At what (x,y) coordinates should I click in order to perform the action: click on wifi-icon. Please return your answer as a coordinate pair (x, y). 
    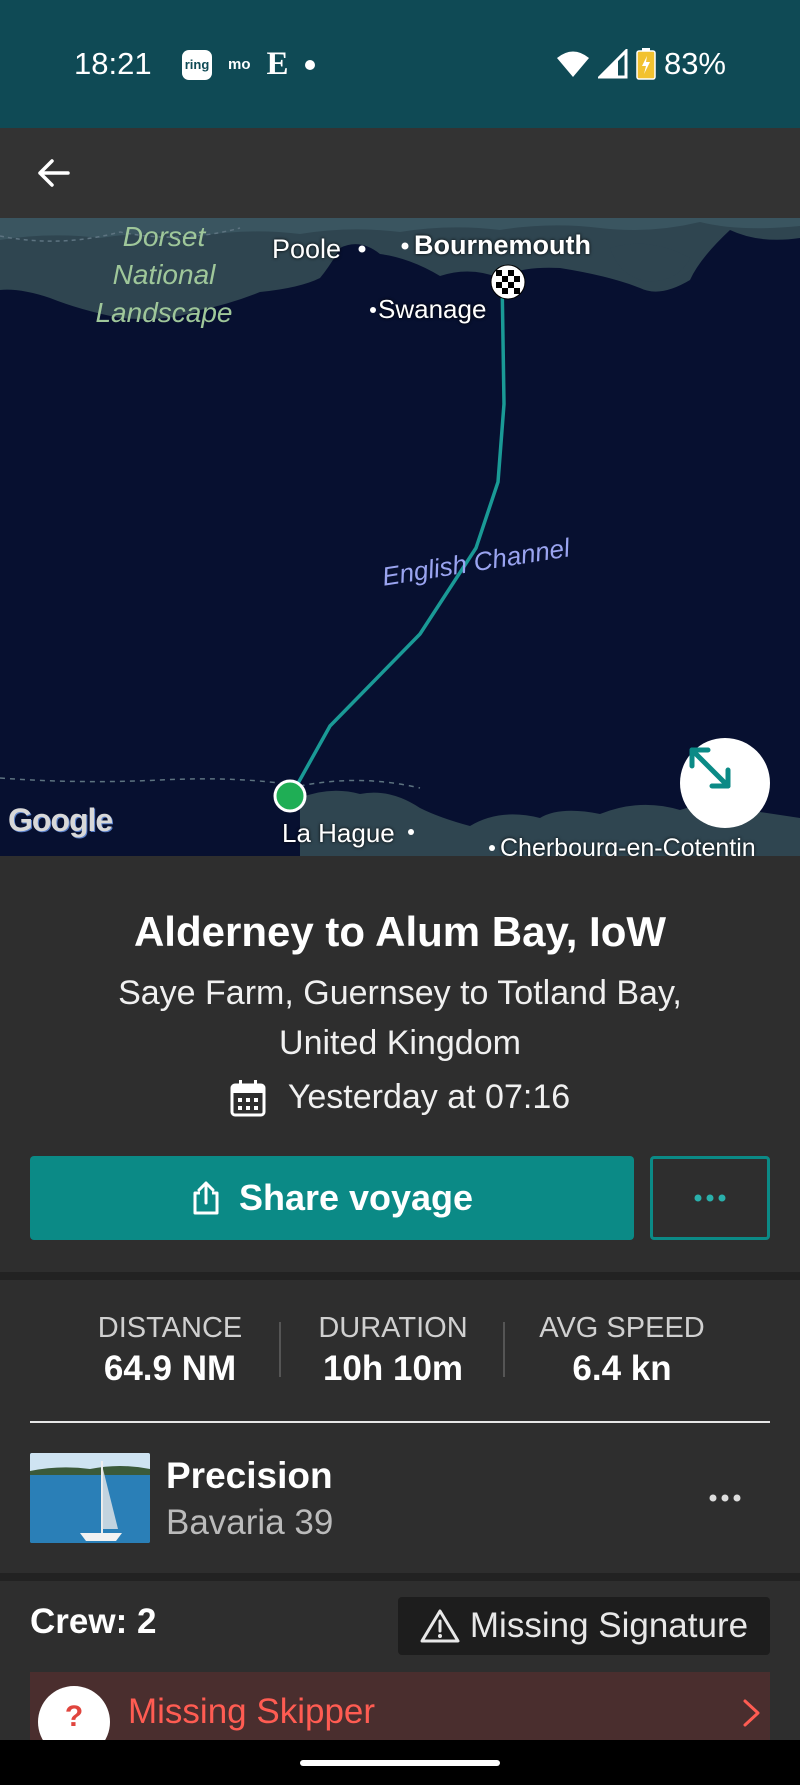
    Looking at the image, I should click on (572, 64).